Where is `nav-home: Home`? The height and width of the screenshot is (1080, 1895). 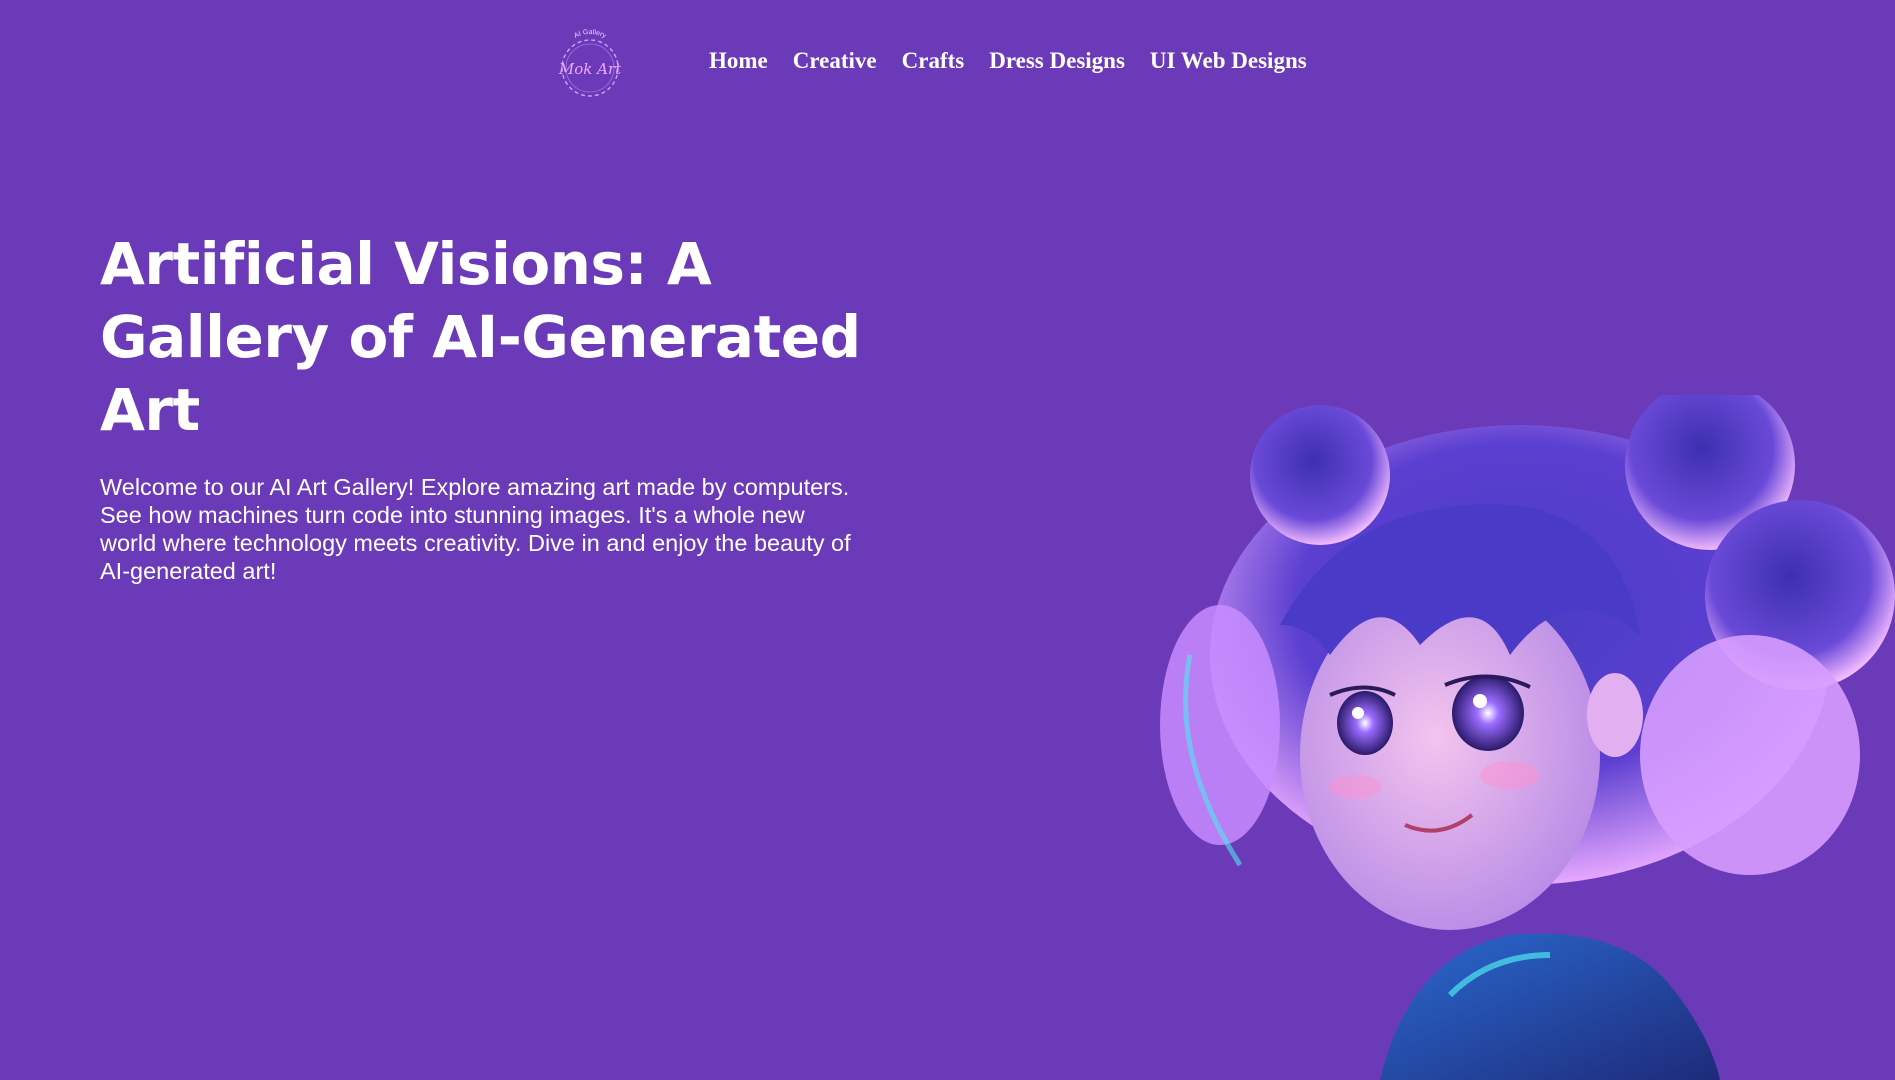 nav-home: Home is located at coordinates (738, 61).